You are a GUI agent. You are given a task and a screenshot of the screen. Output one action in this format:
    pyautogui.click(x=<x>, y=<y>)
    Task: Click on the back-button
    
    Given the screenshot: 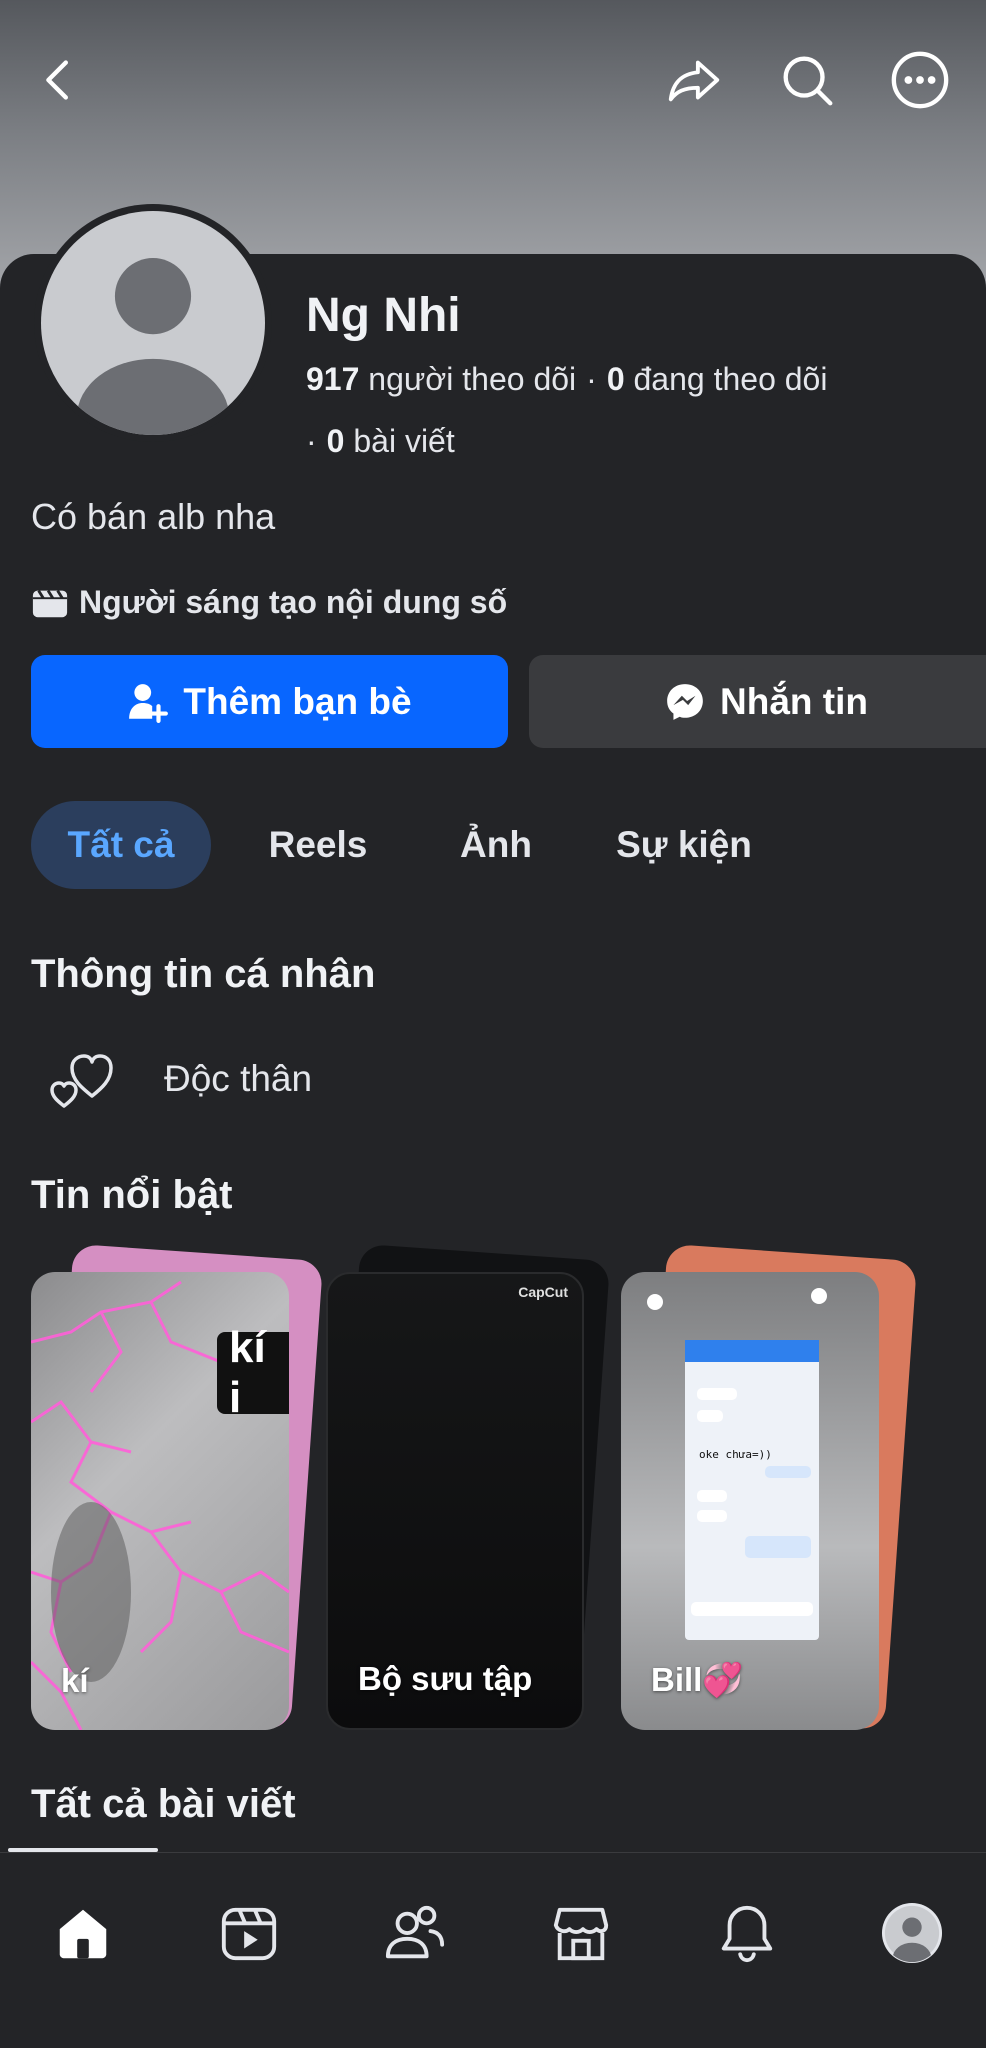 What is the action you would take?
    pyautogui.click(x=60, y=80)
    